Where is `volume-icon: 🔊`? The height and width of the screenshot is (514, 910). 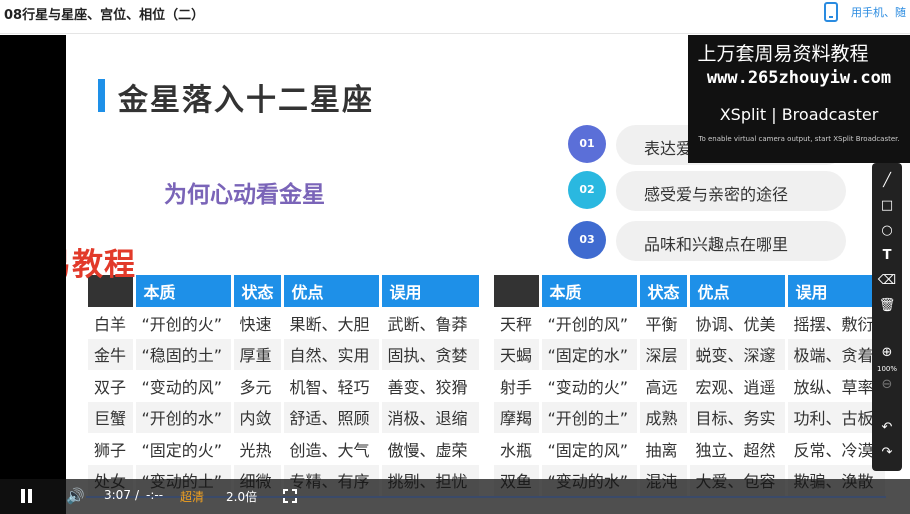 volume-icon: 🔊 is located at coordinates (76, 496).